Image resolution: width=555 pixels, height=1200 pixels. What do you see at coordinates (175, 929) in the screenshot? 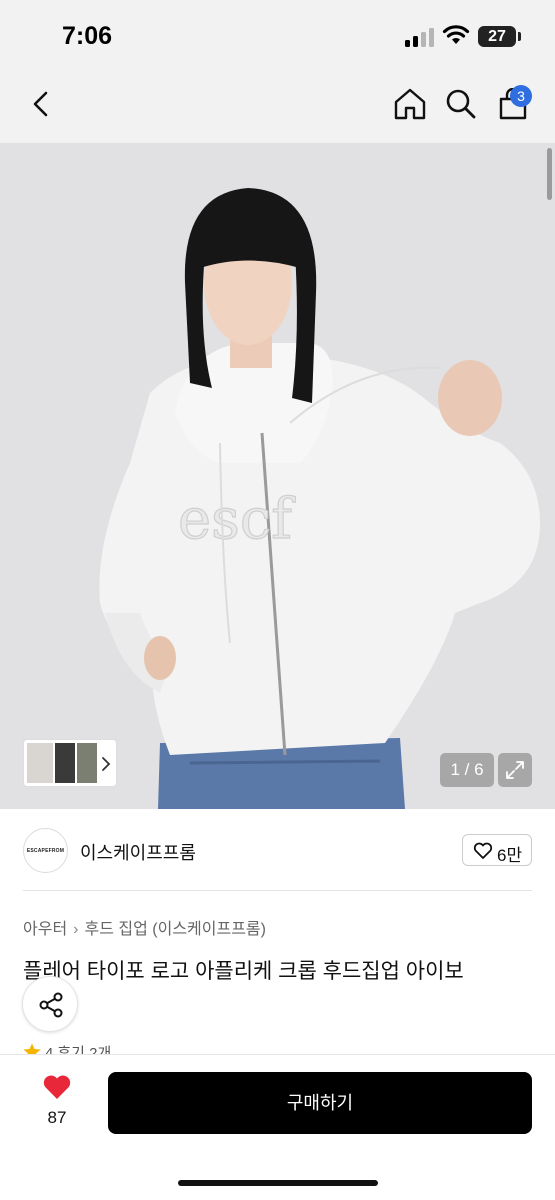
I see `breadcrumb-level2: 후드 집업 (이스케이프프롬)` at bounding box center [175, 929].